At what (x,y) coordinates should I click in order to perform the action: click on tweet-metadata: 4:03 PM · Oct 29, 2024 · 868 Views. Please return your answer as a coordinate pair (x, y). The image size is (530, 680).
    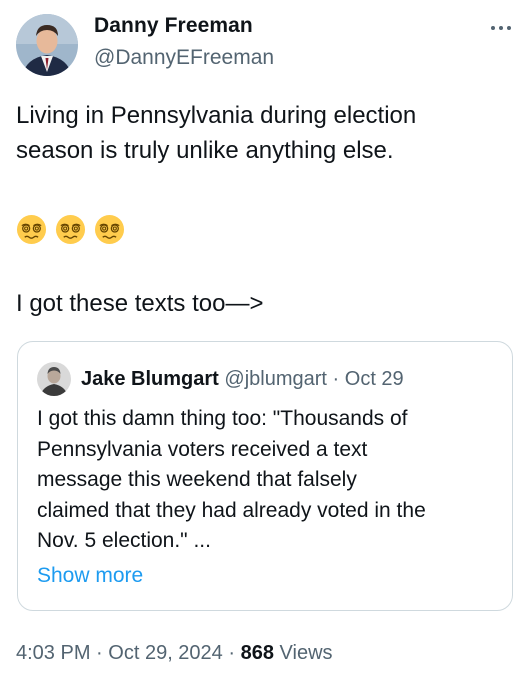
    Looking at the image, I should click on (174, 653).